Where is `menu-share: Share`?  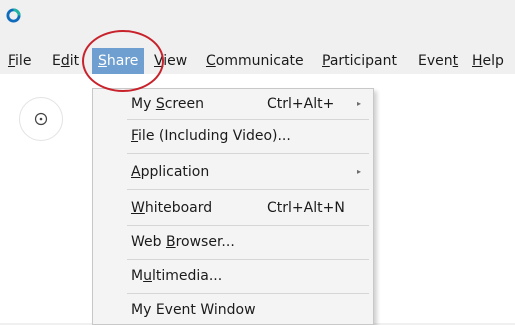
menu-share: Share is located at coordinates (118, 61).